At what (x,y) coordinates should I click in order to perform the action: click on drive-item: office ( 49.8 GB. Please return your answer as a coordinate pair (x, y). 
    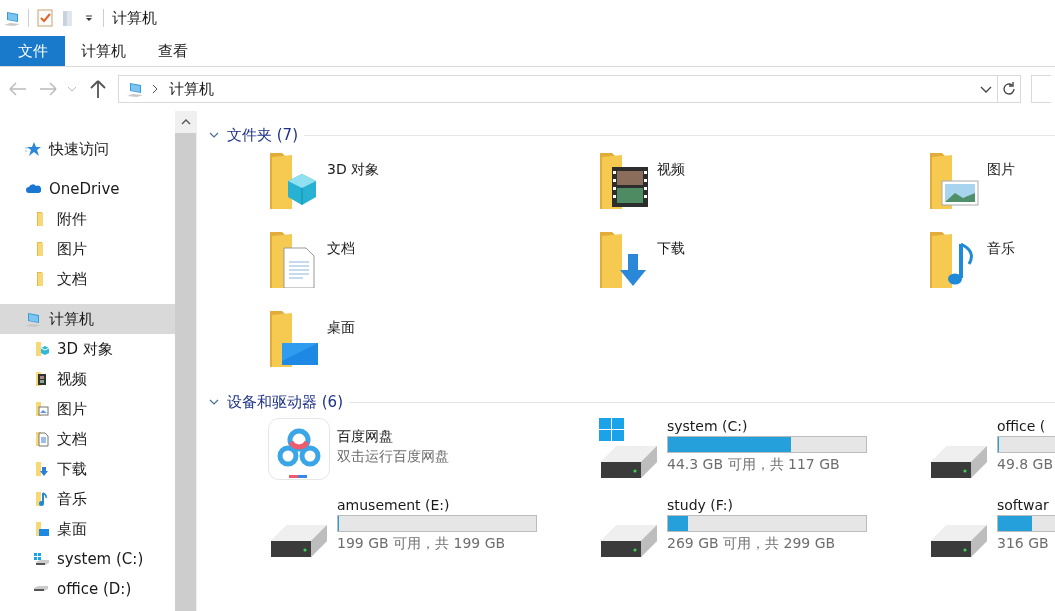
    Looking at the image, I should click on (991, 457).